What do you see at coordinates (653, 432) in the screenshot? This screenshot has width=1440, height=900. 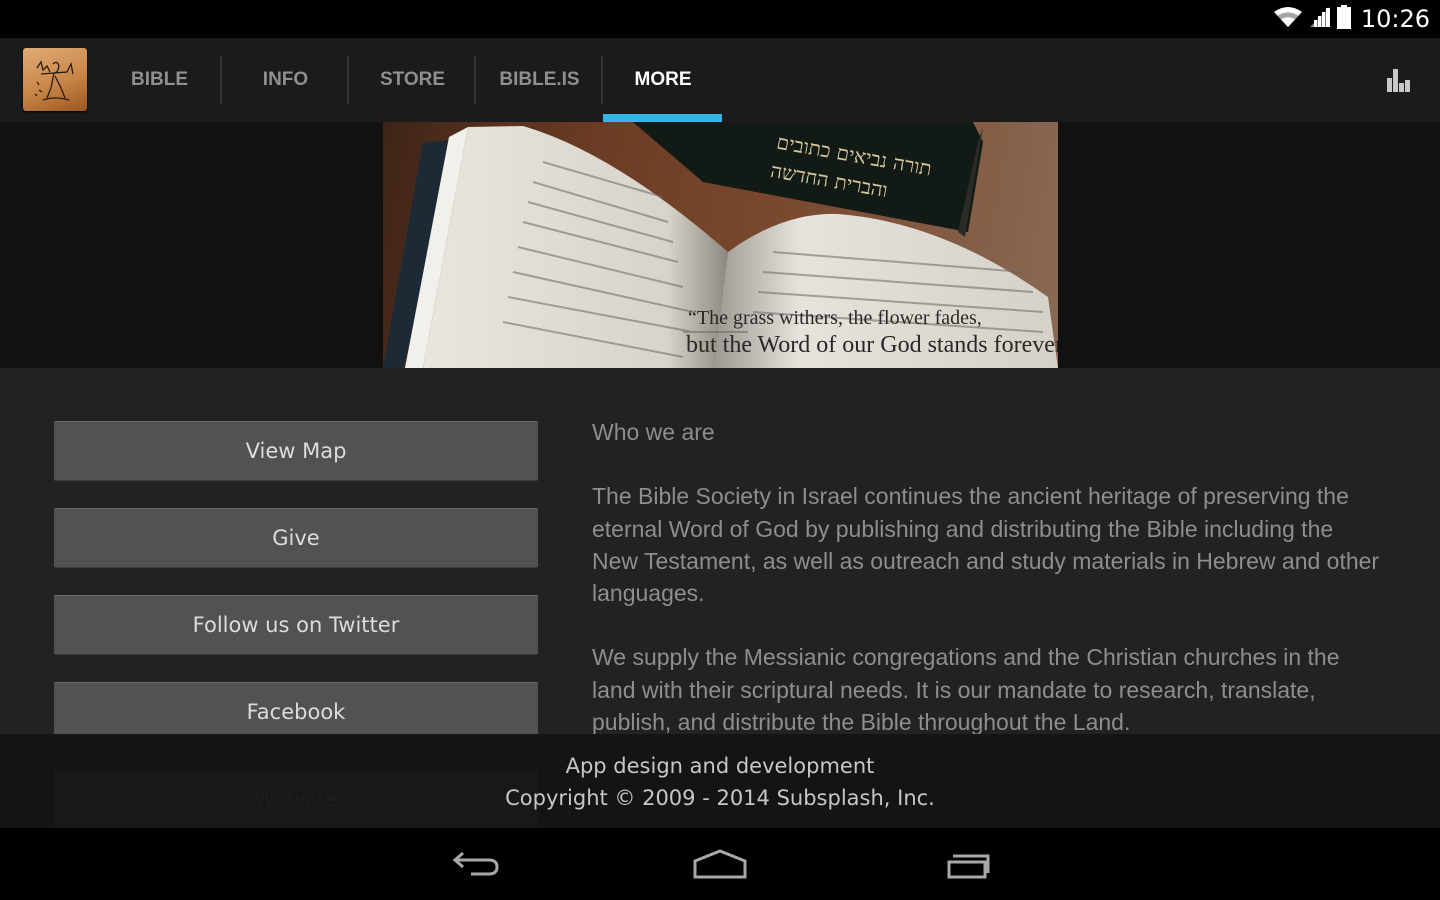 I see `about-heading: Who we are` at bounding box center [653, 432].